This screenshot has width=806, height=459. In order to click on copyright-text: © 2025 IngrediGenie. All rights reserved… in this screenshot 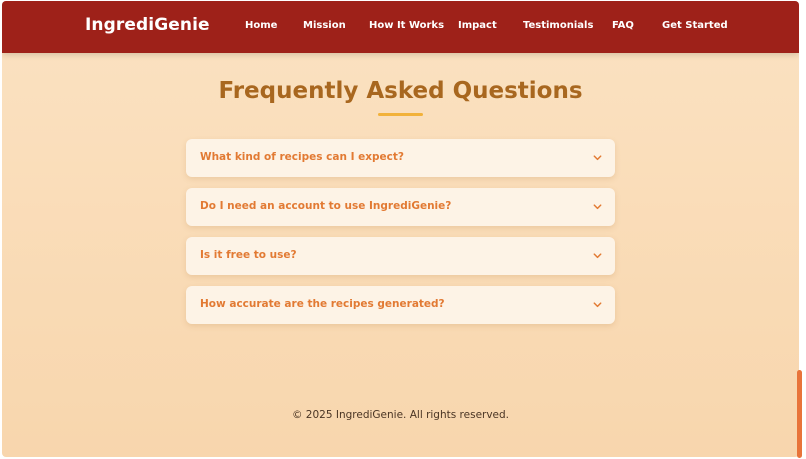, I will do `click(400, 415)`.